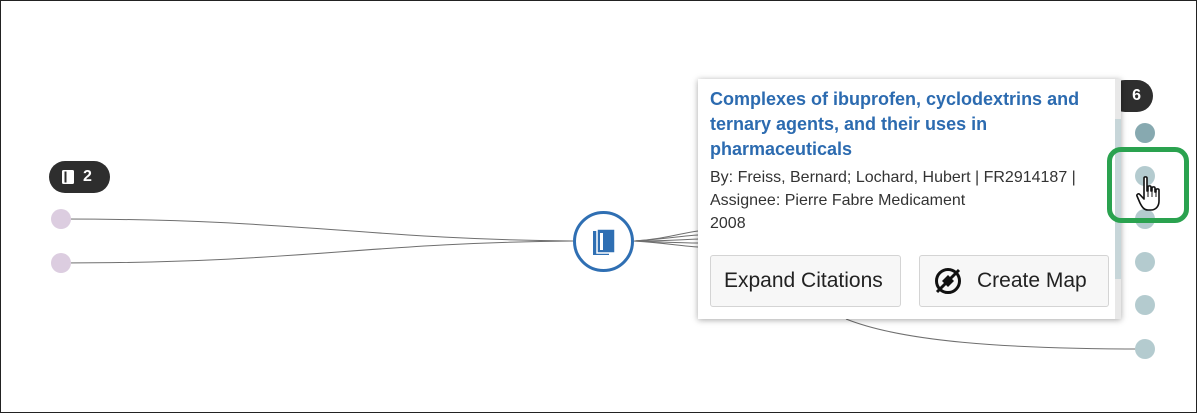  Describe the element at coordinates (948, 281) in the screenshot. I see `compass-icon` at that location.